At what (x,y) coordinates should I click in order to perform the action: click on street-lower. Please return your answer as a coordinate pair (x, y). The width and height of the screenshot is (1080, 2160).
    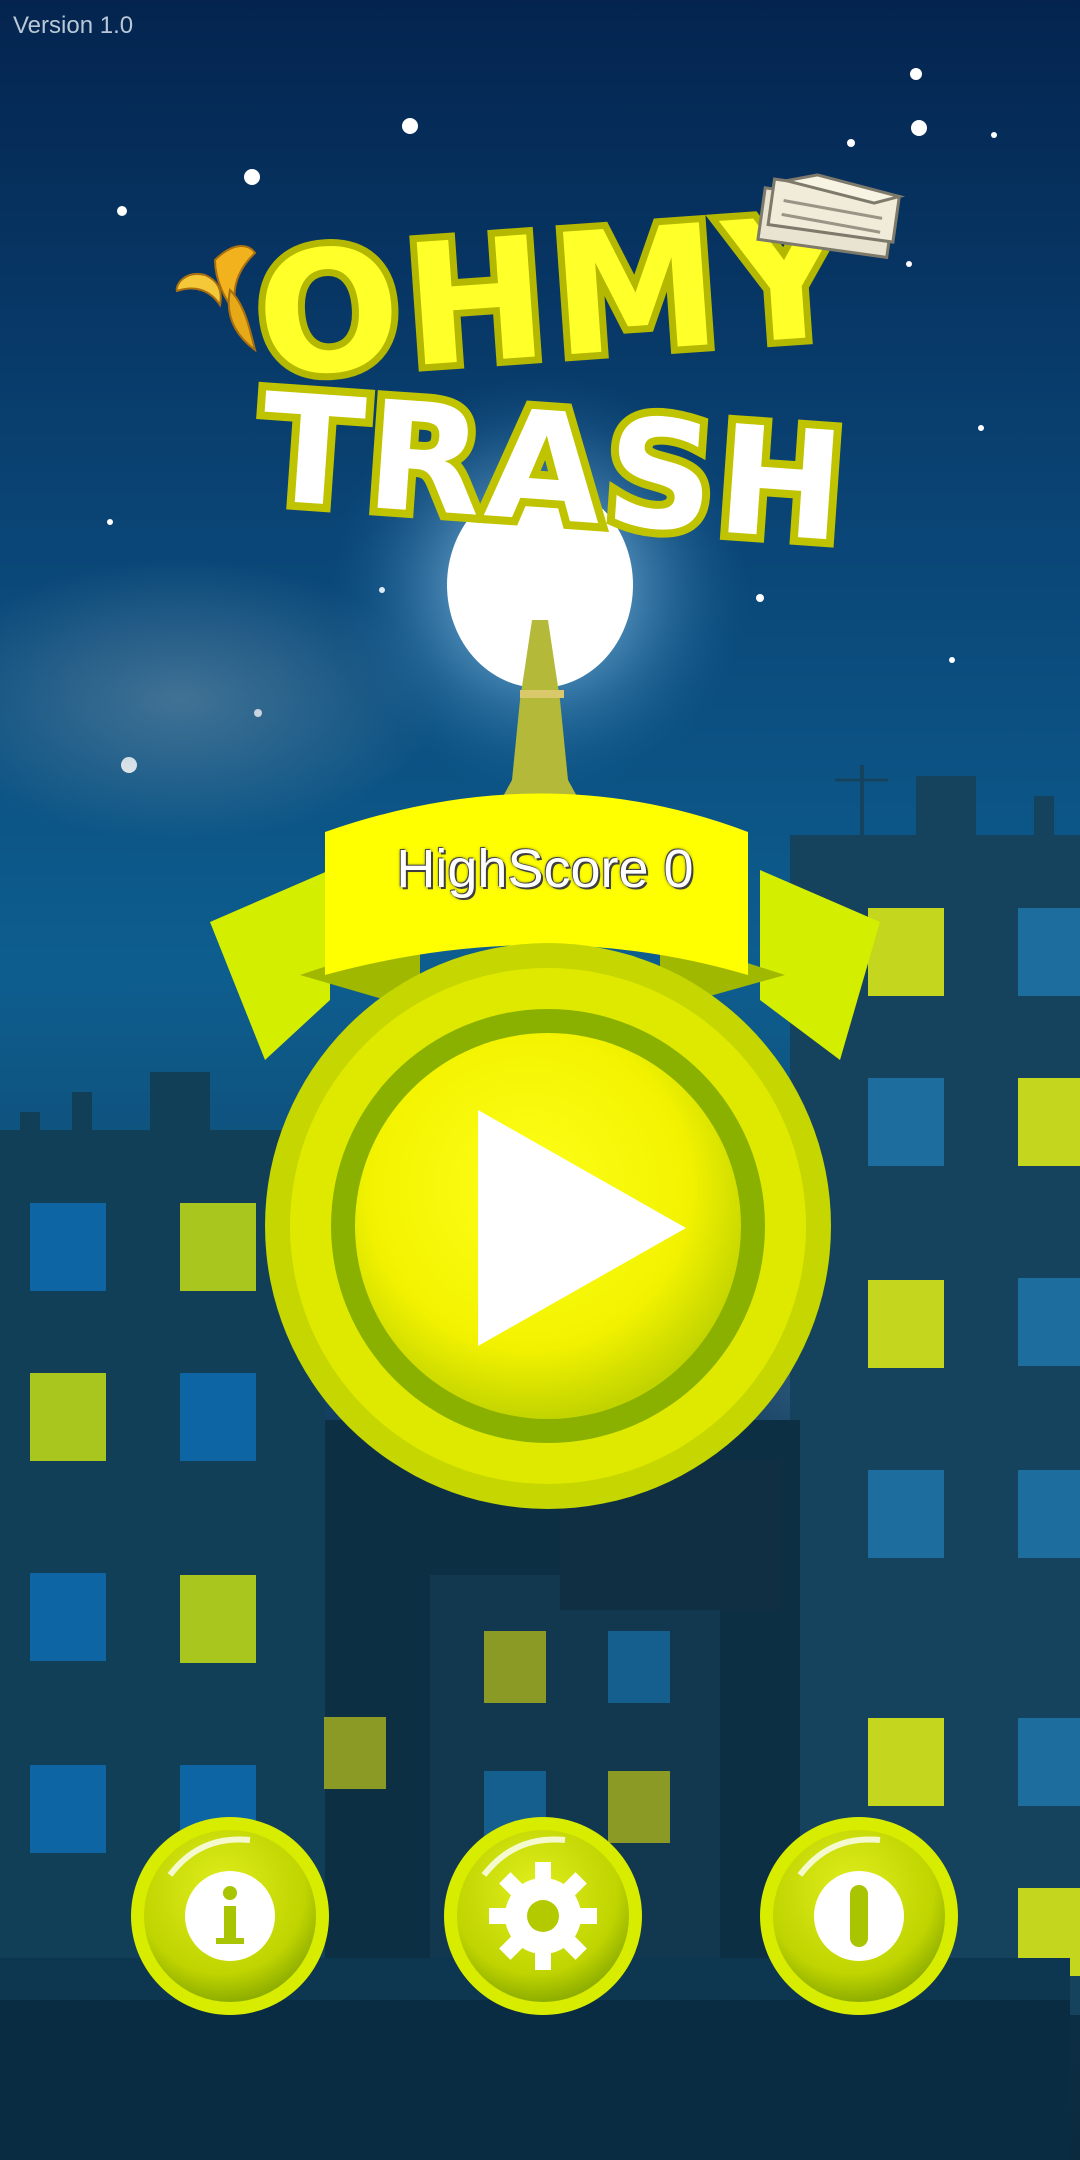
    Looking at the image, I should click on (535, 2080).